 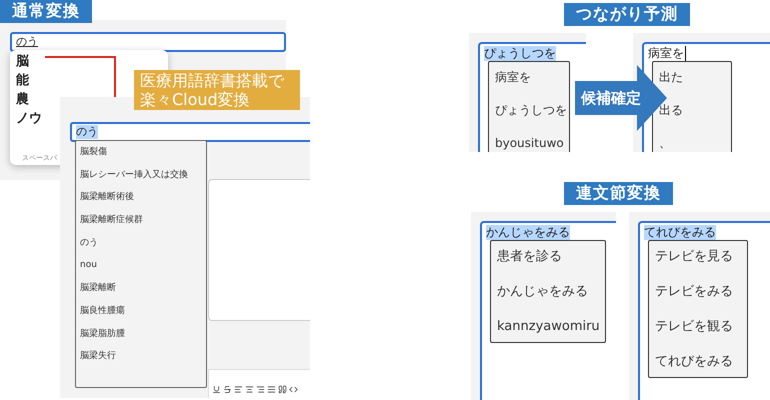 I want to click on candidate-item: かんじゃをみる, so click(x=548, y=291).